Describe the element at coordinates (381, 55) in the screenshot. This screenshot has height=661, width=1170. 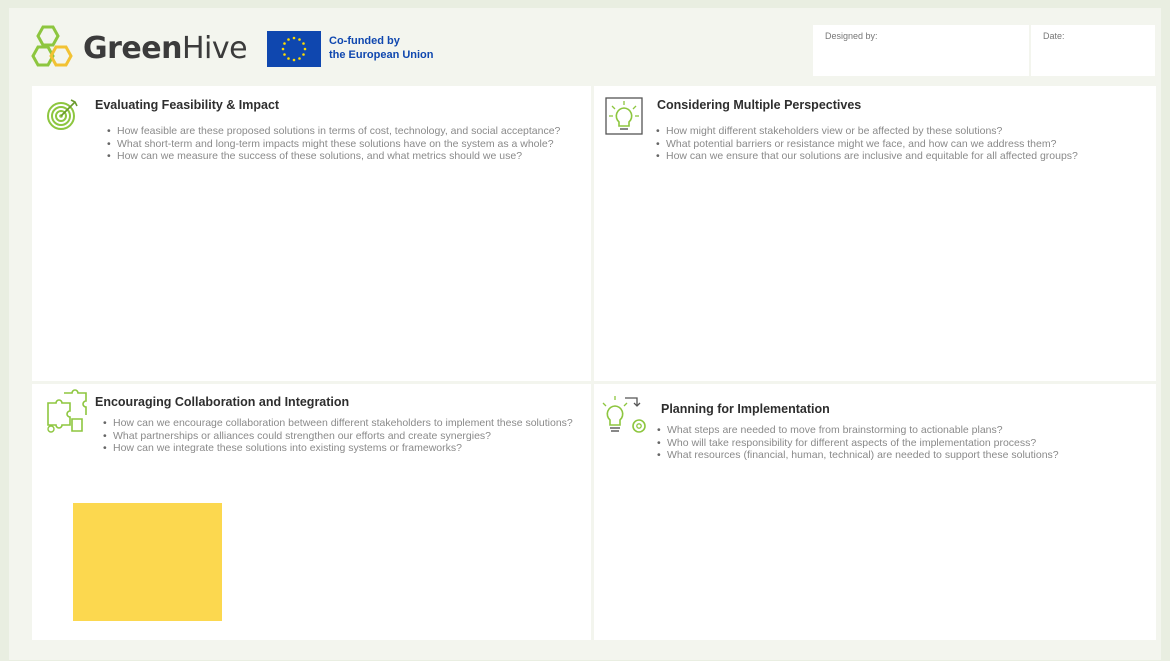
I see `eu-text-line2: the European Union` at that location.